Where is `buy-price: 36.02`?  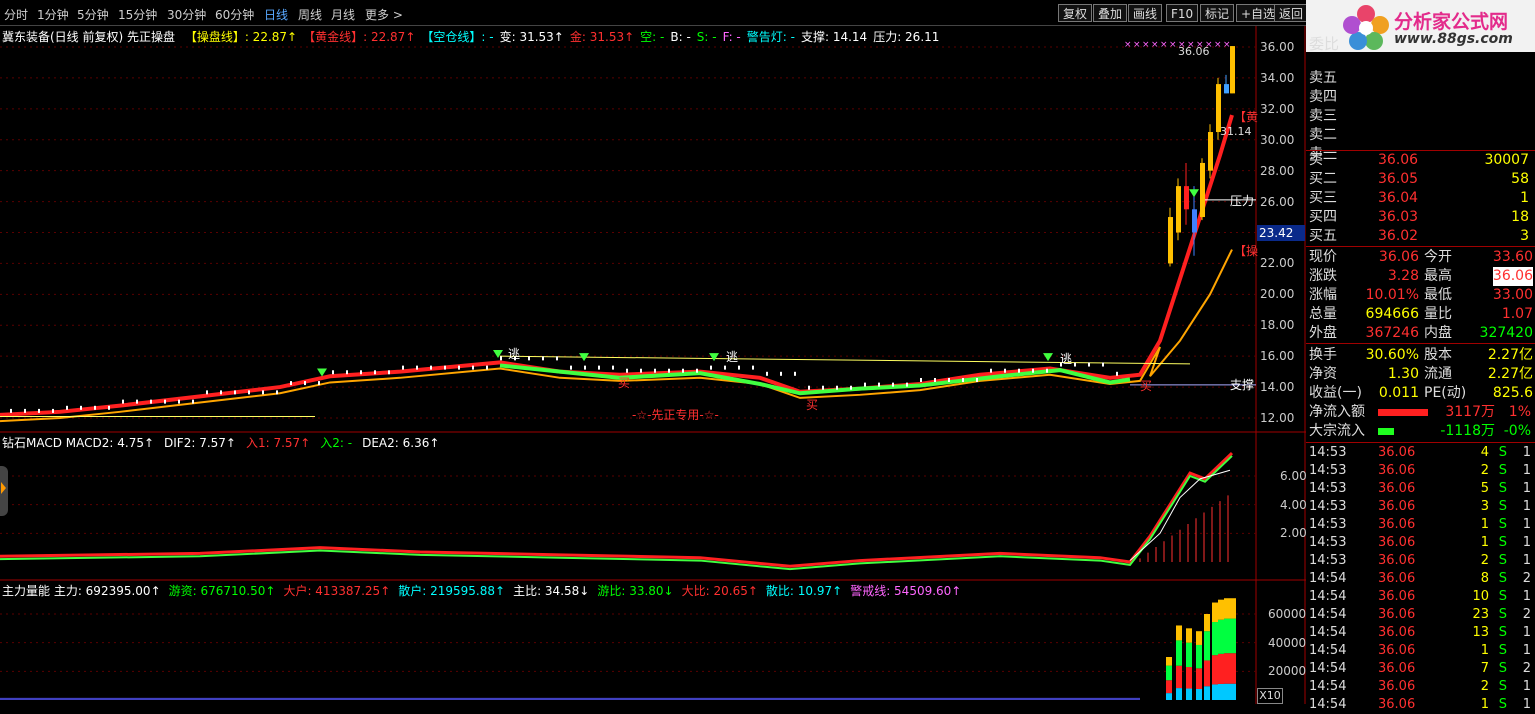 buy-price: 36.02 is located at coordinates (1398, 236).